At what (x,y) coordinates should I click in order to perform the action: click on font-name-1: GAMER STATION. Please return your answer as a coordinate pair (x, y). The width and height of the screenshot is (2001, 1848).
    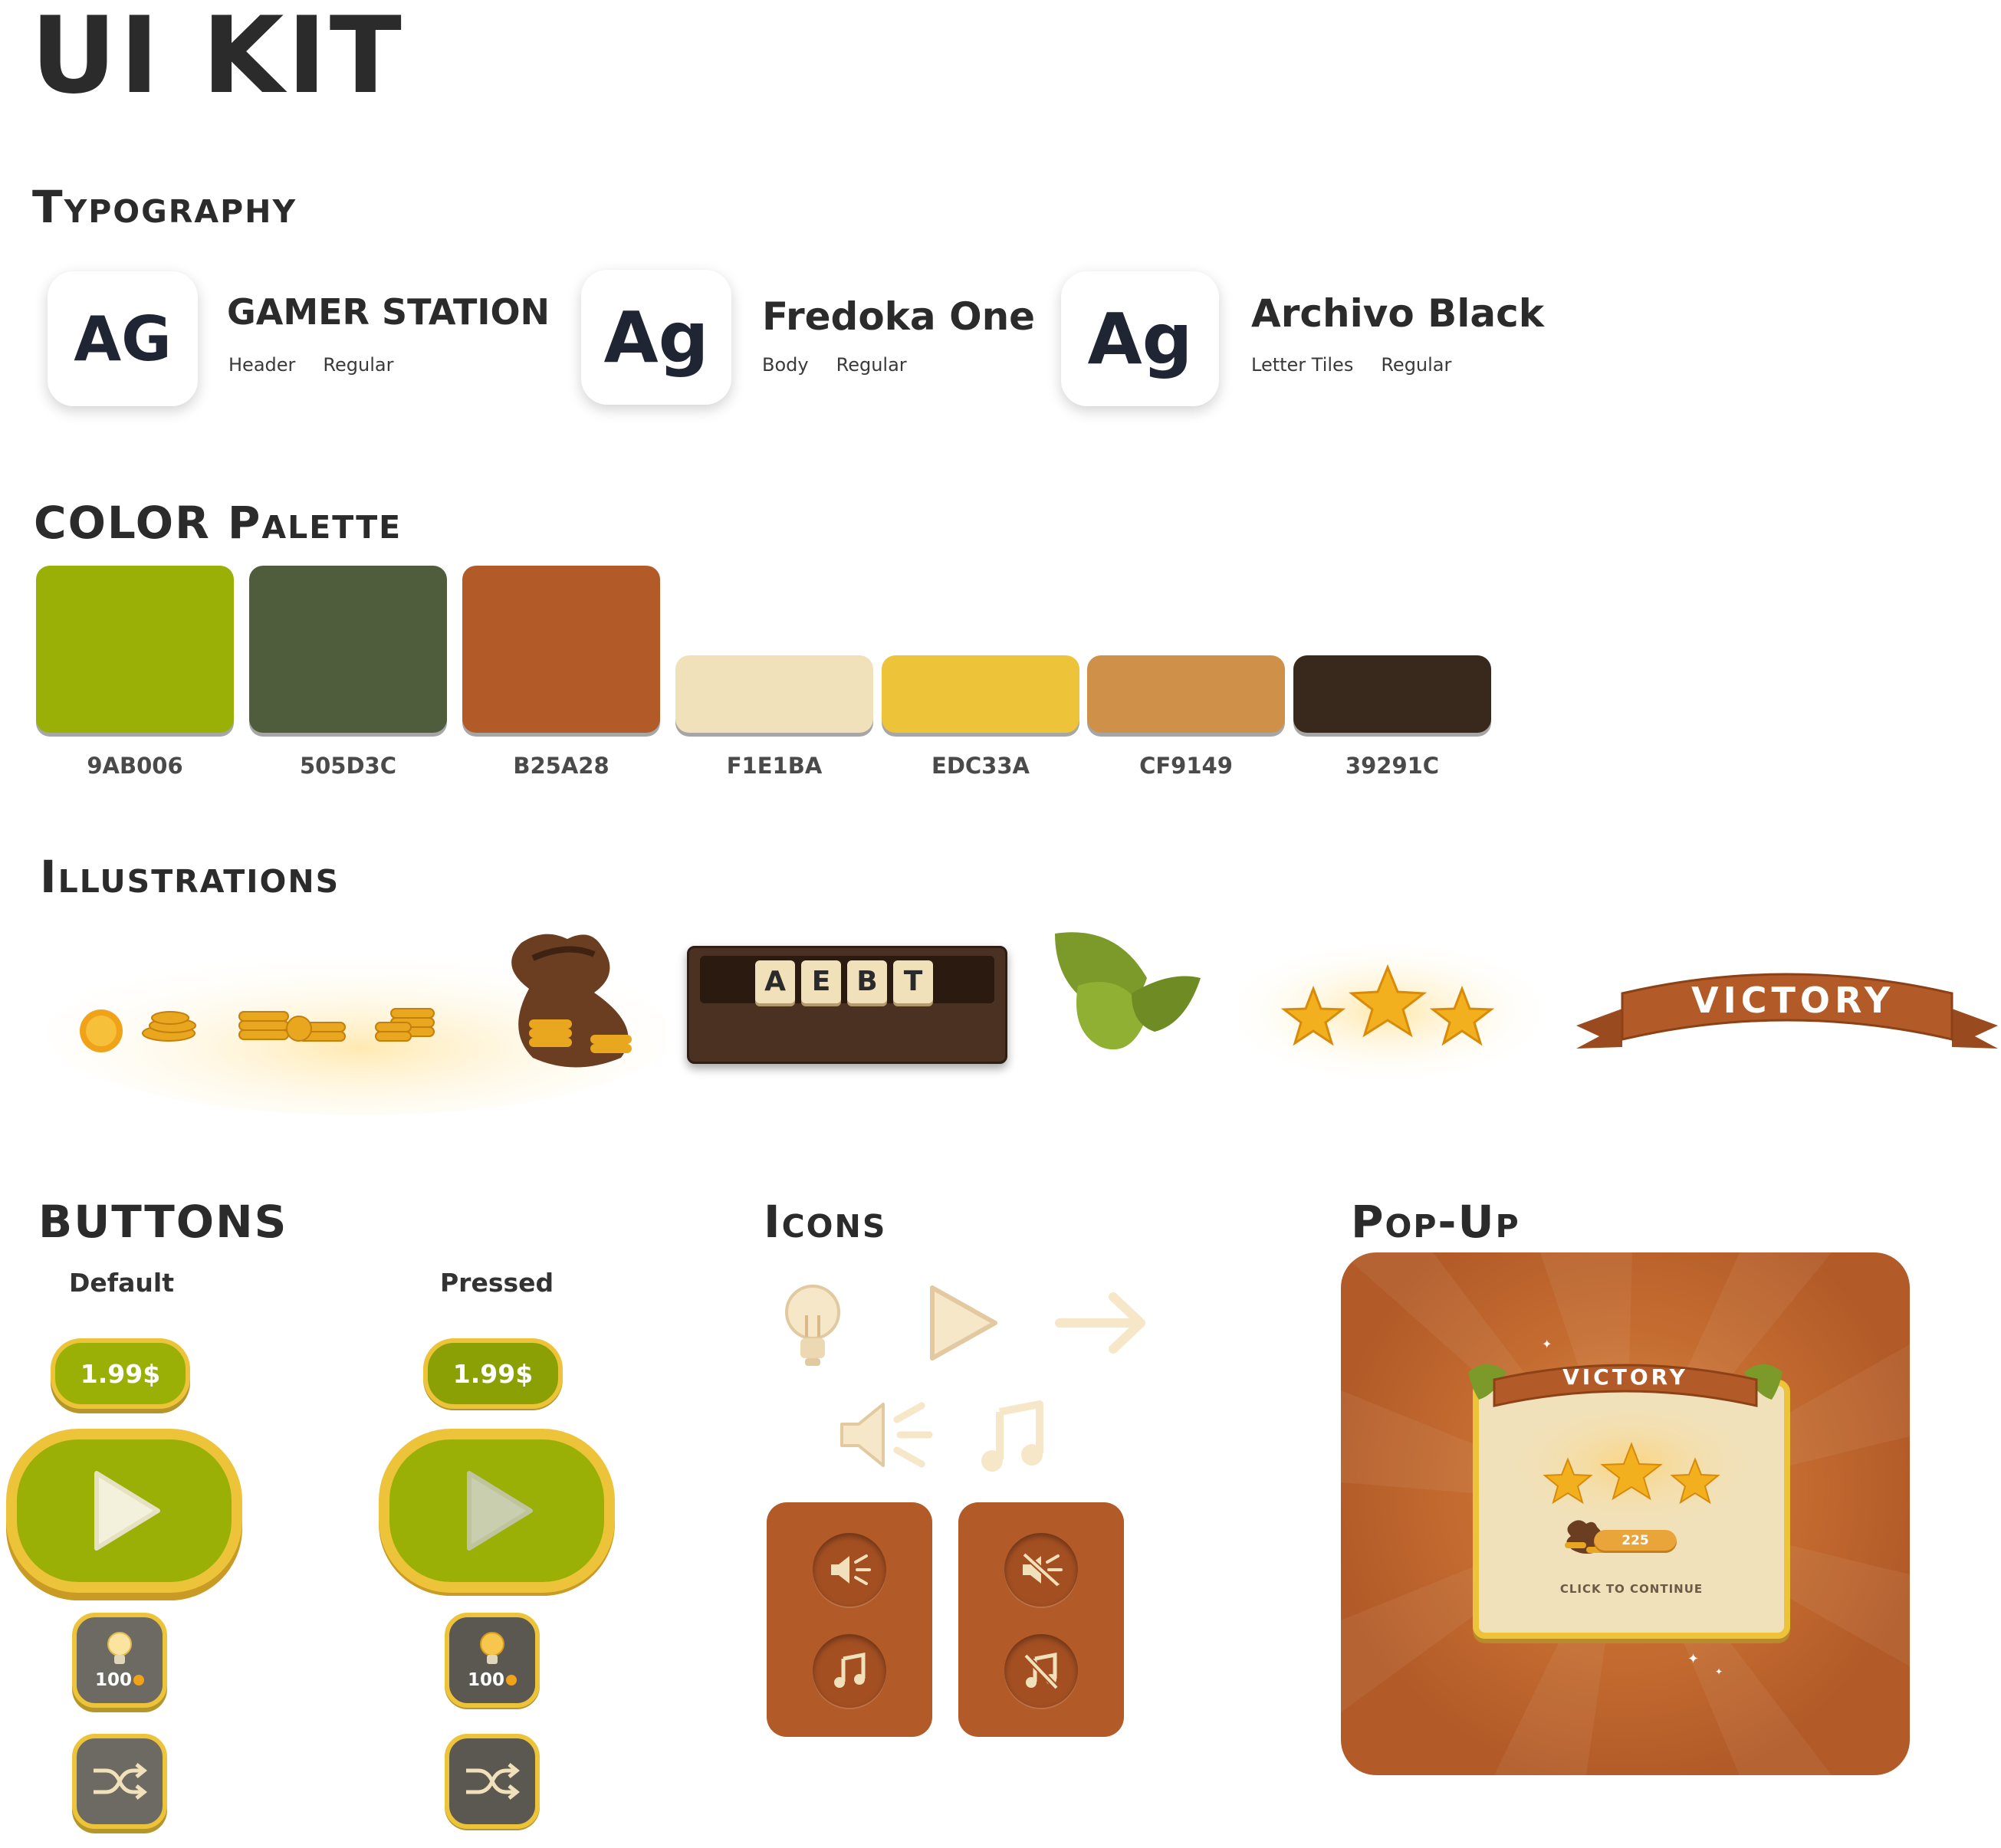
    Looking at the image, I should click on (389, 312).